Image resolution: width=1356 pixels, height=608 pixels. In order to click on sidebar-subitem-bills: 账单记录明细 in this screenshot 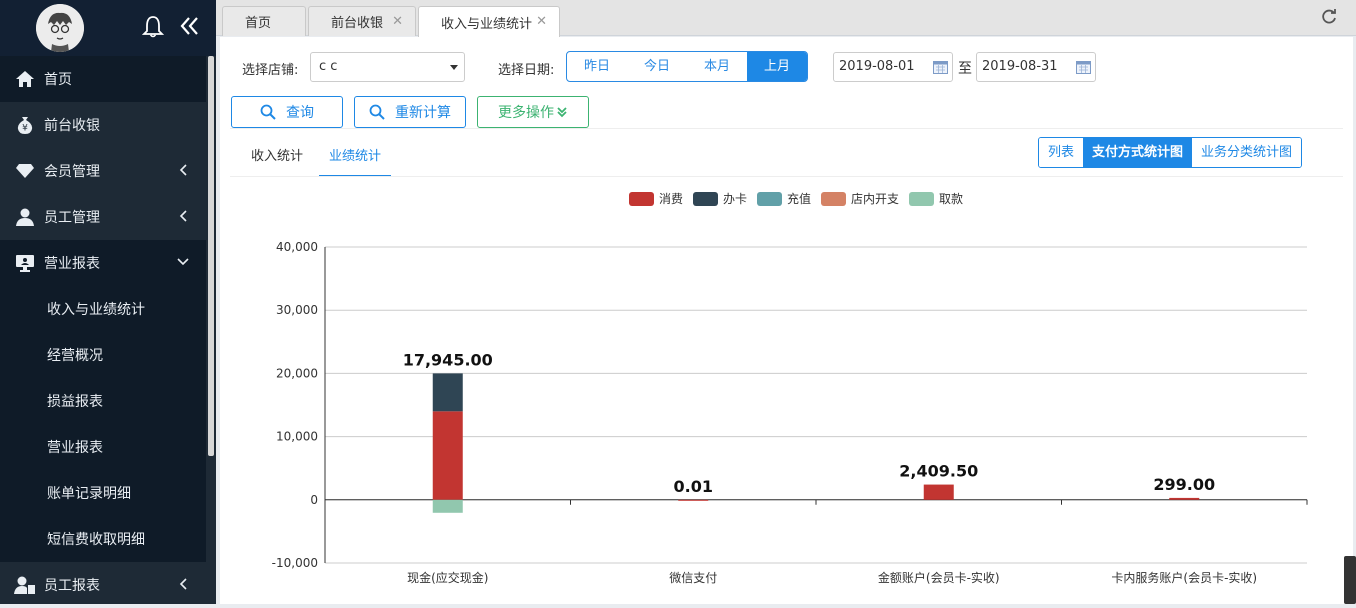, I will do `click(108, 493)`.